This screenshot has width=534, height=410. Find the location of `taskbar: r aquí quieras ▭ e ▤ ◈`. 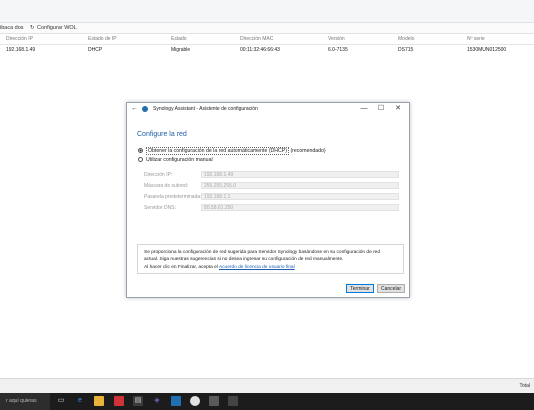

taskbar: r aquí quieras ▭ e ▤ ◈ is located at coordinates (267, 401).